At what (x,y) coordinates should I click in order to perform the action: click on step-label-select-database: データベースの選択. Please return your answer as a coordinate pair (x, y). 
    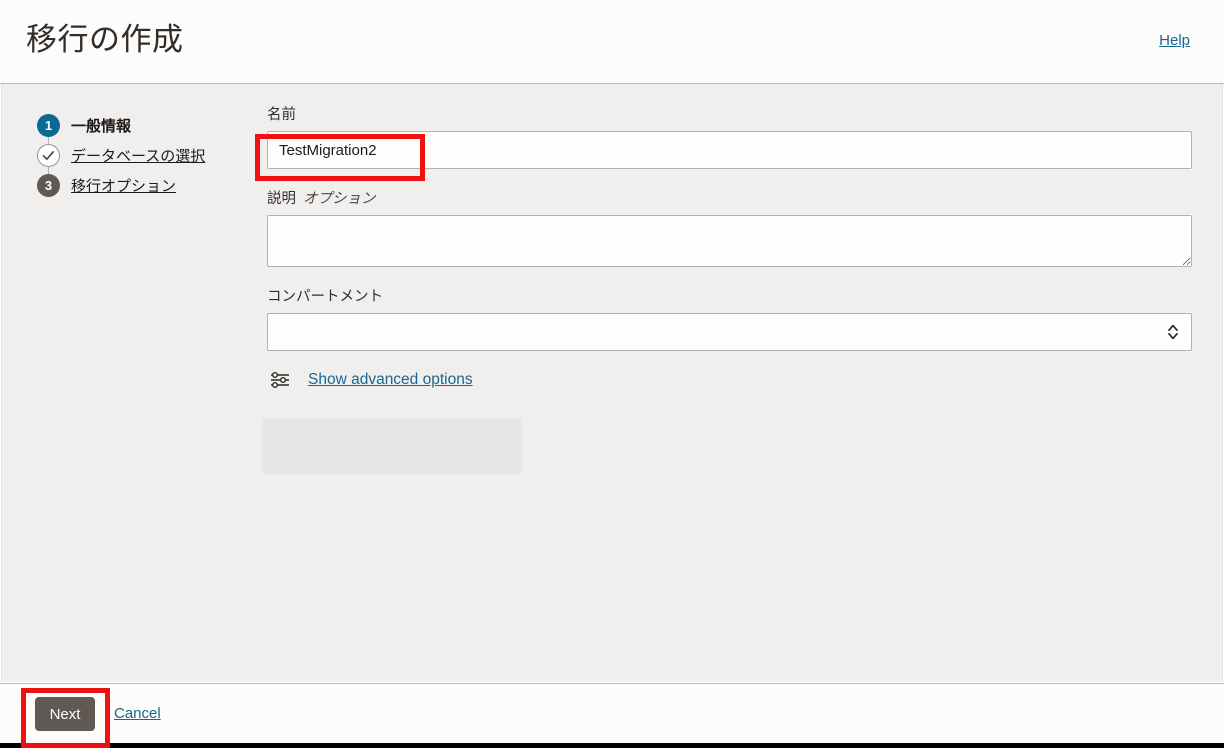
    Looking at the image, I should click on (138, 155).